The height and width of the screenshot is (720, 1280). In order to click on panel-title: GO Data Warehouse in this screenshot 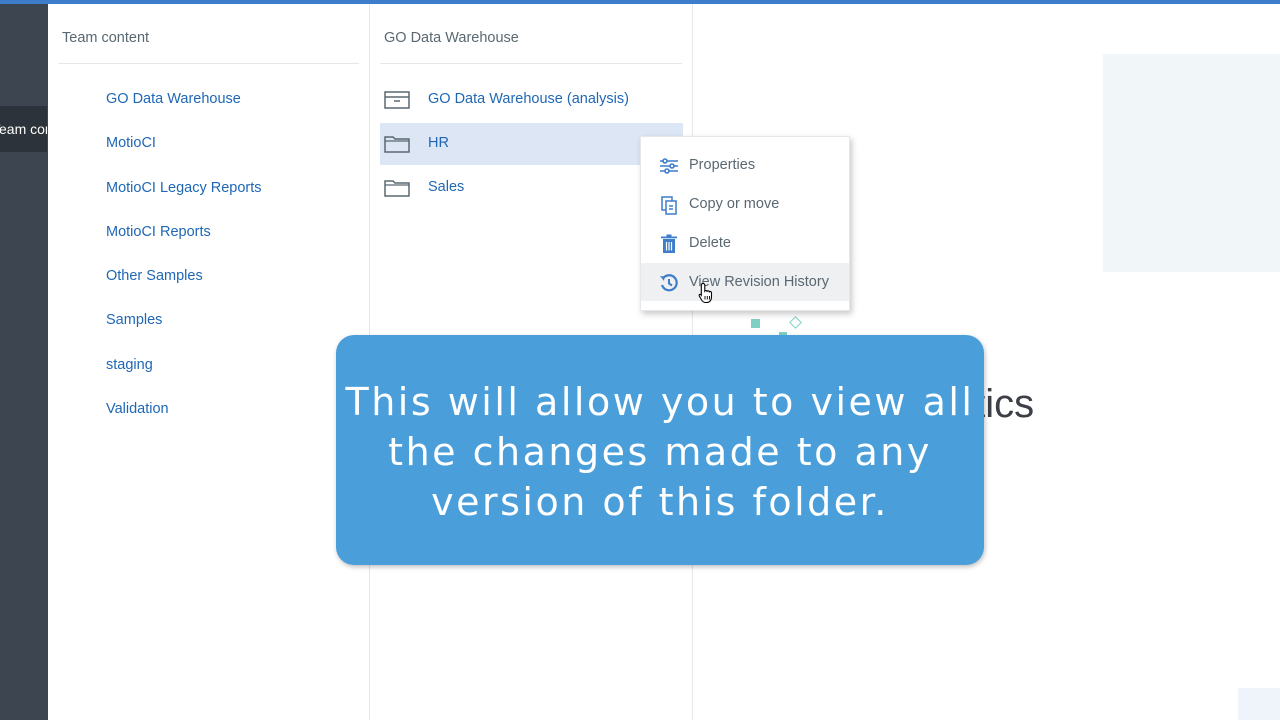, I will do `click(451, 38)`.